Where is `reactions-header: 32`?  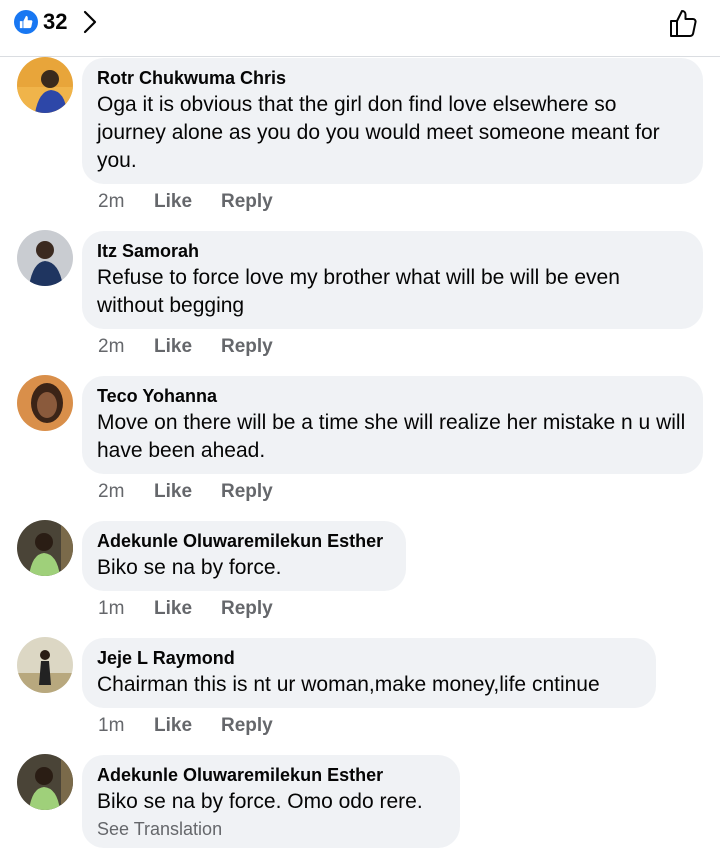 reactions-header: 32 is located at coordinates (360, 28).